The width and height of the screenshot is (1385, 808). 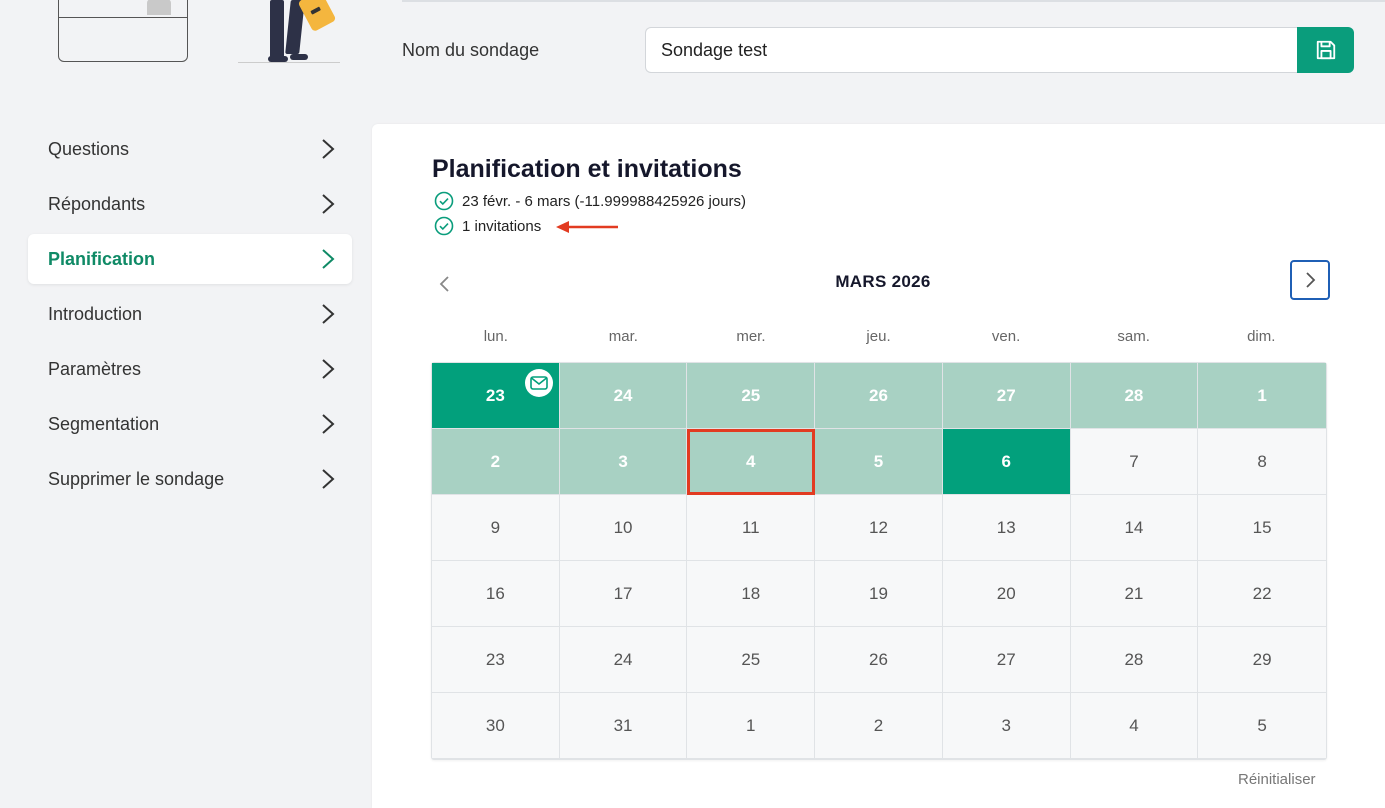 What do you see at coordinates (496, 726) in the screenshot?
I see `calendar-day: 30` at bounding box center [496, 726].